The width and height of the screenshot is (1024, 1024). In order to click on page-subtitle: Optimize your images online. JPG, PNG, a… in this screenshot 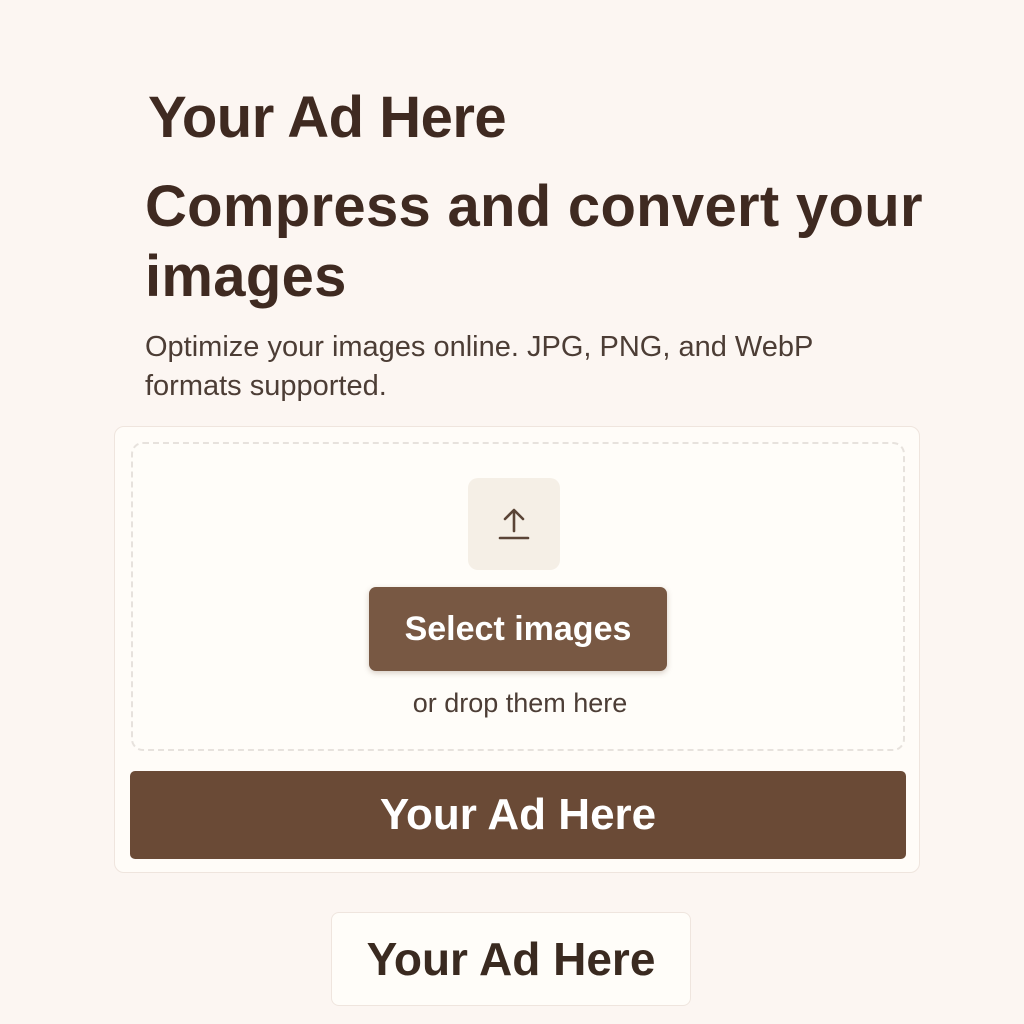, I will do `click(479, 366)`.